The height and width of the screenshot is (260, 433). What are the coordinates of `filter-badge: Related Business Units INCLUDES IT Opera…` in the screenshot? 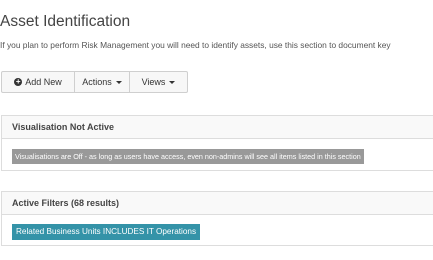 It's located at (106, 232).